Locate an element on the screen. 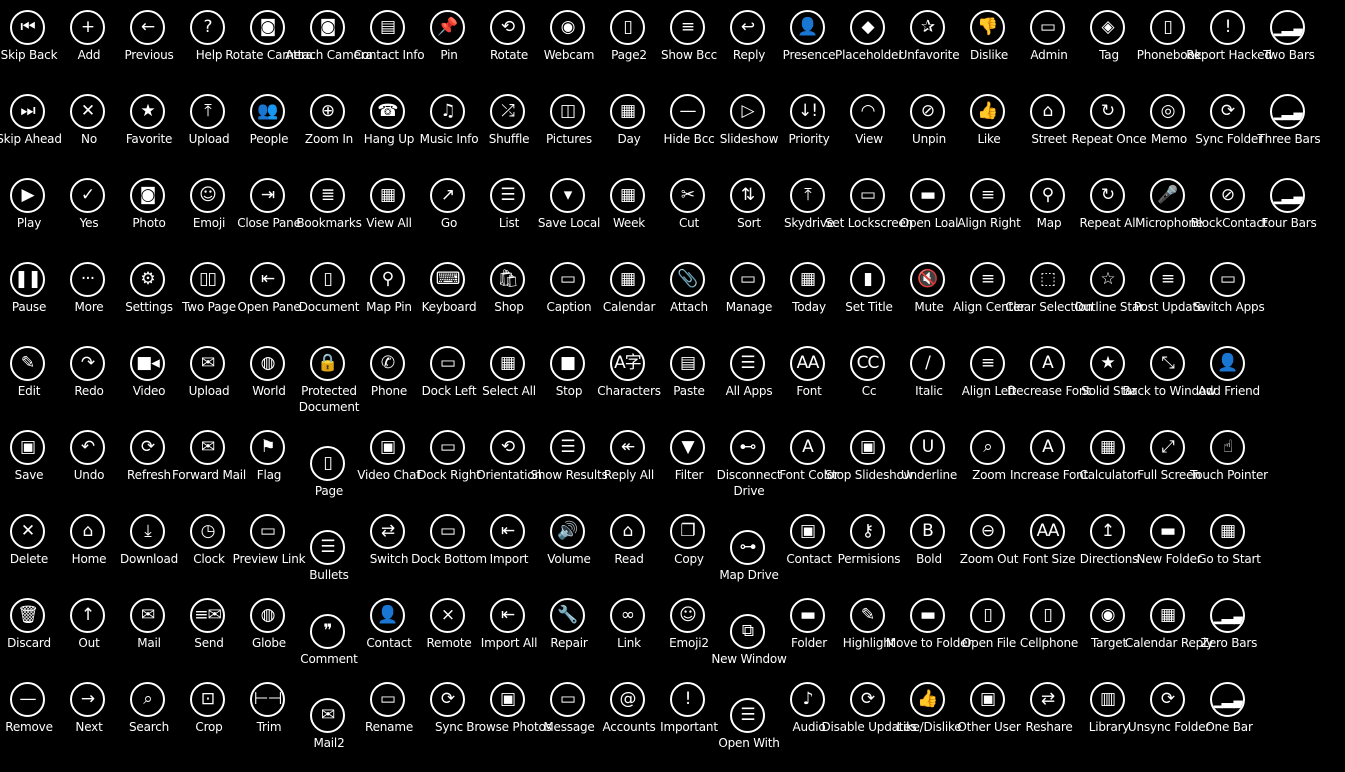  icon-button-map-pin: ⚲ Map Pin is located at coordinates (389, 294).